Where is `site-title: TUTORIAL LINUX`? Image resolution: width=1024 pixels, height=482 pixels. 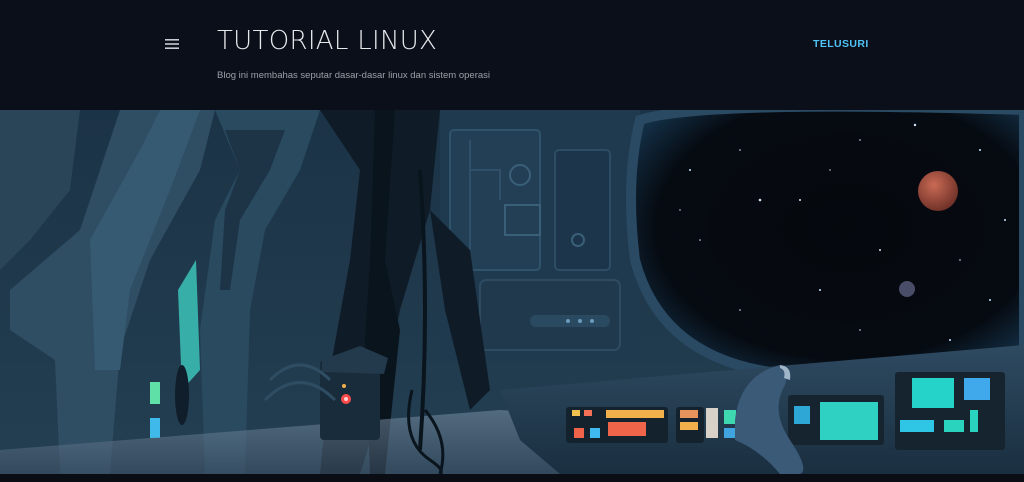 site-title: TUTORIAL LINUX is located at coordinates (327, 41).